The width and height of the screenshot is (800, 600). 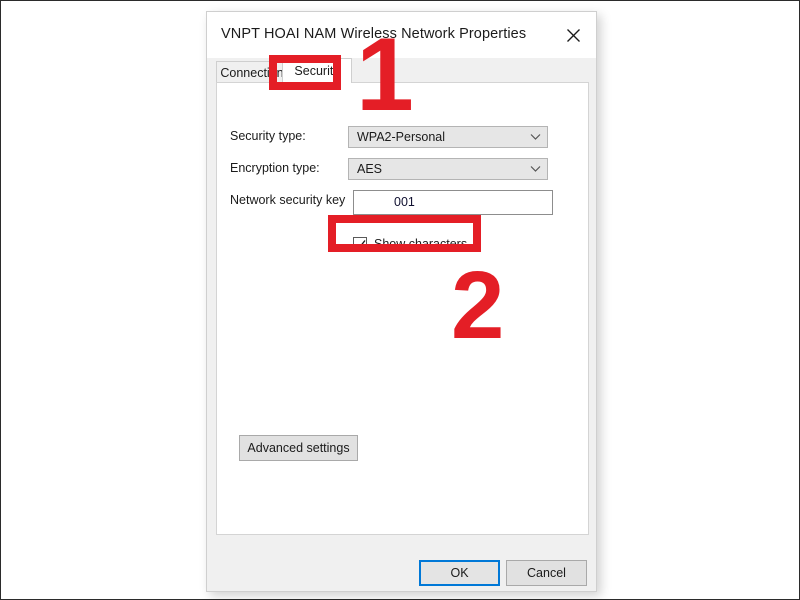 What do you see at coordinates (268, 136) in the screenshot?
I see `security-type-label: Security type:` at bounding box center [268, 136].